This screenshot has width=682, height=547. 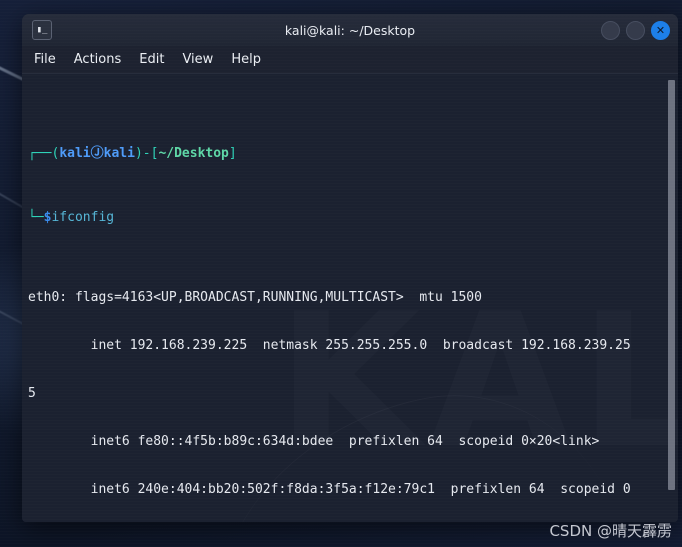 I want to click on output-line: 5, so click(x=32, y=393).